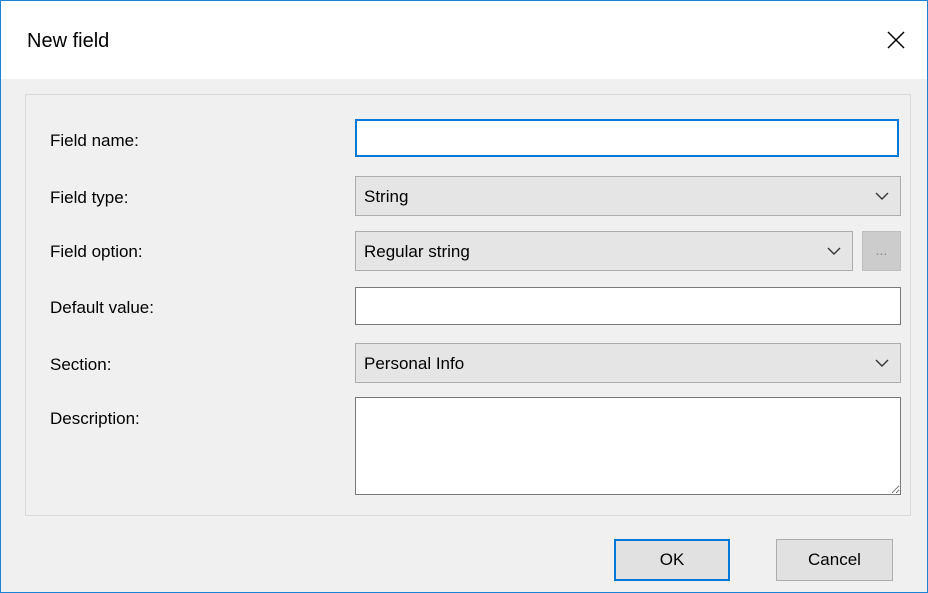 The width and height of the screenshot is (928, 593). What do you see at coordinates (89, 197) in the screenshot?
I see `field-type-label: Field type:` at bounding box center [89, 197].